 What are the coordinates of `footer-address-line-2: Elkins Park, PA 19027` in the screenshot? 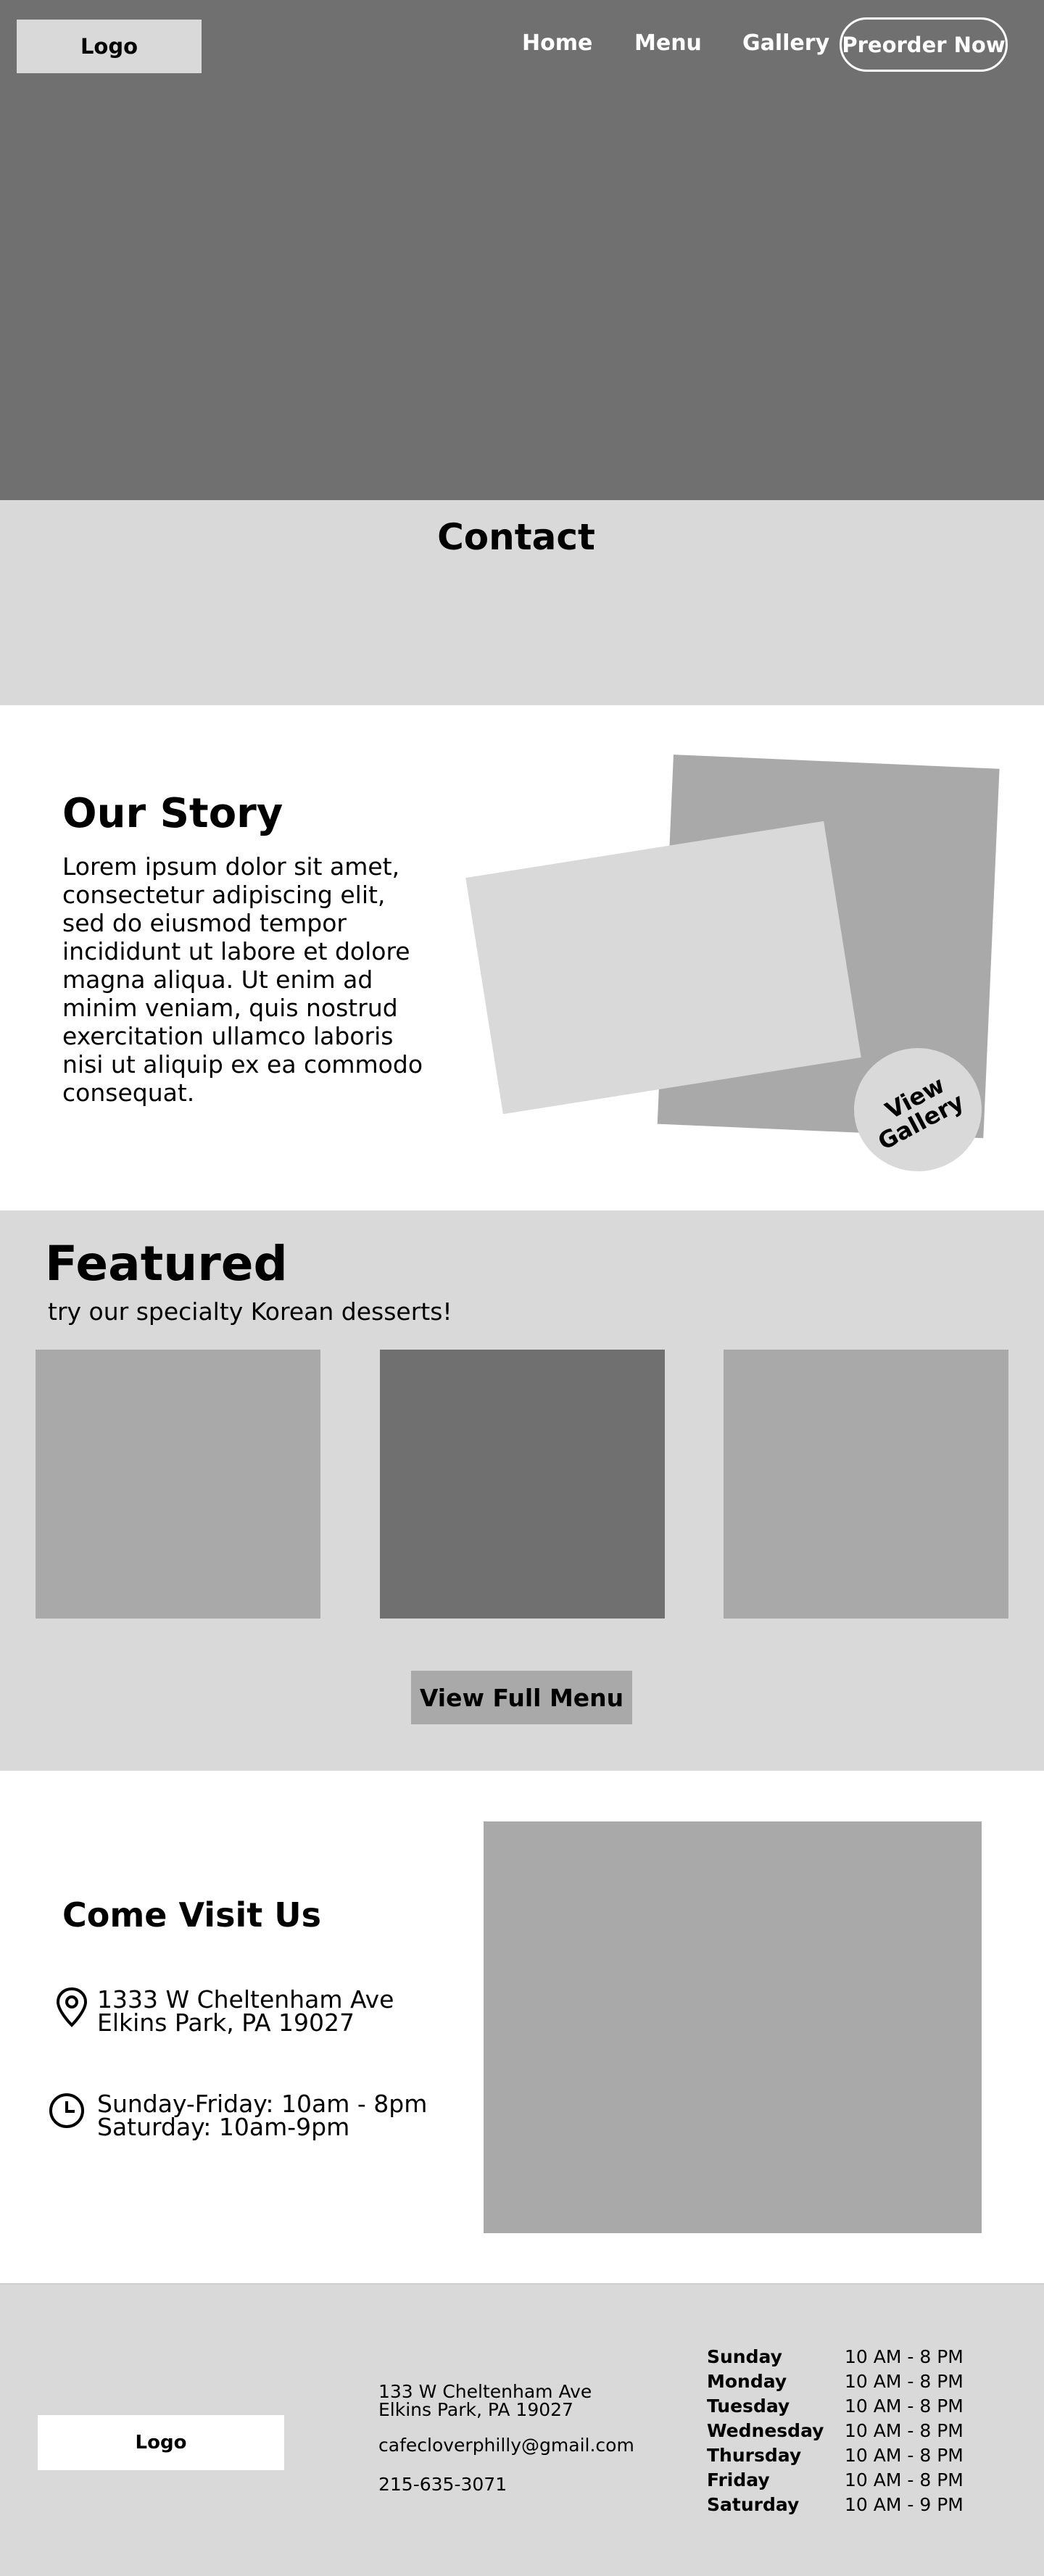 It's located at (476, 2409).